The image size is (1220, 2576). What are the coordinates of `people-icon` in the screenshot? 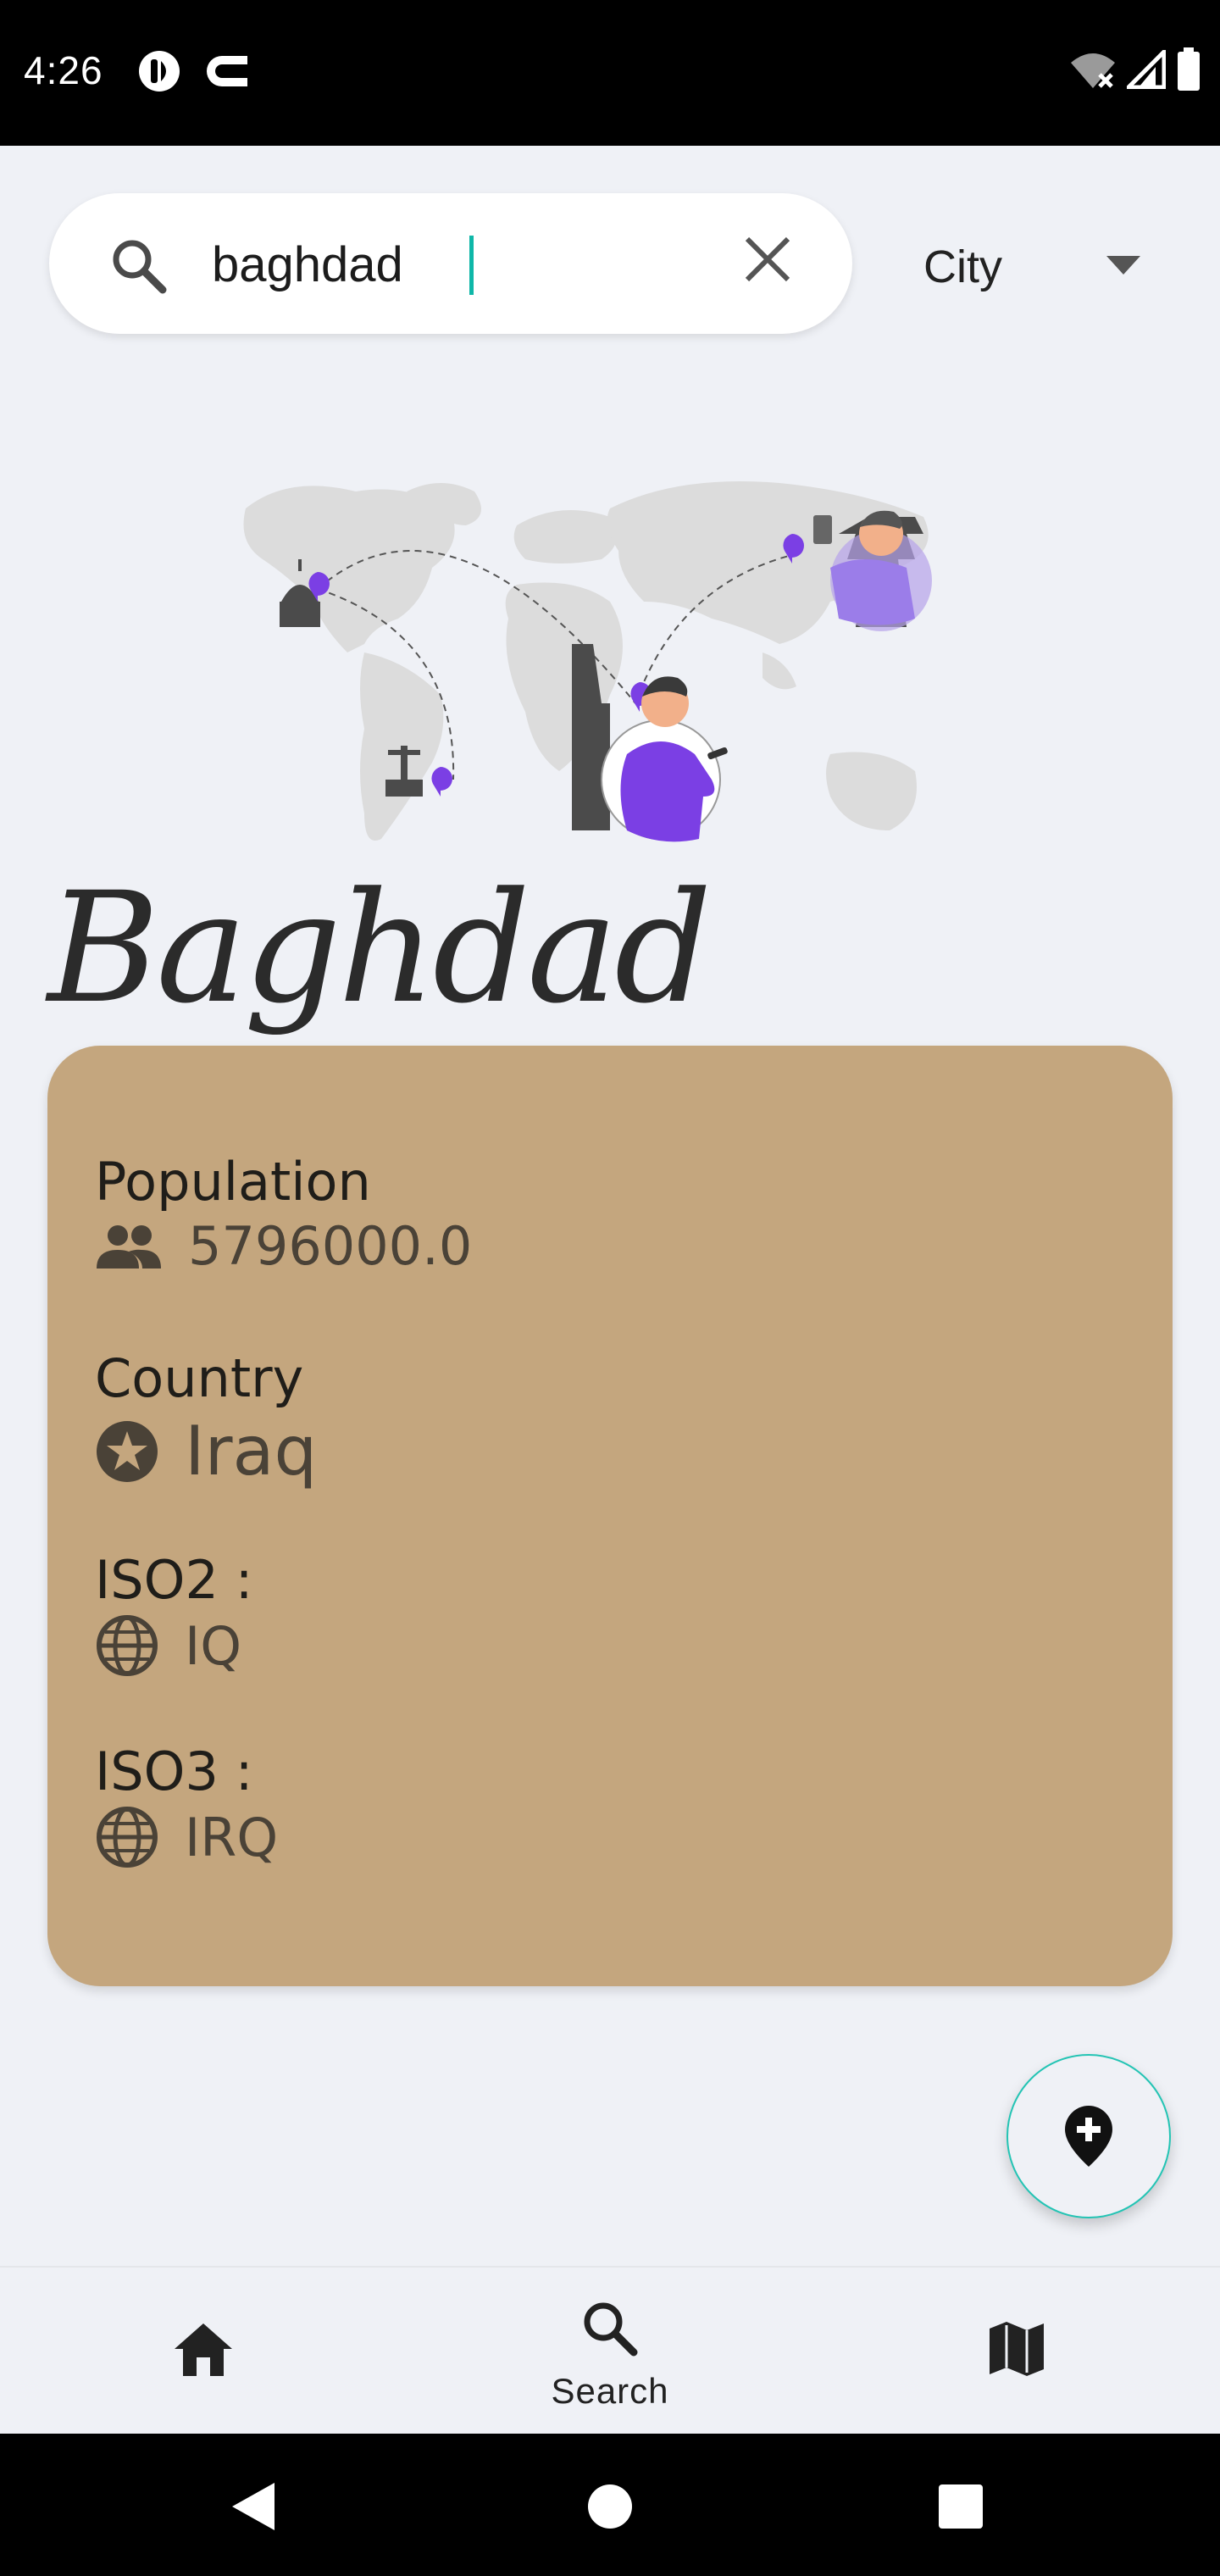 It's located at (129, 1246).